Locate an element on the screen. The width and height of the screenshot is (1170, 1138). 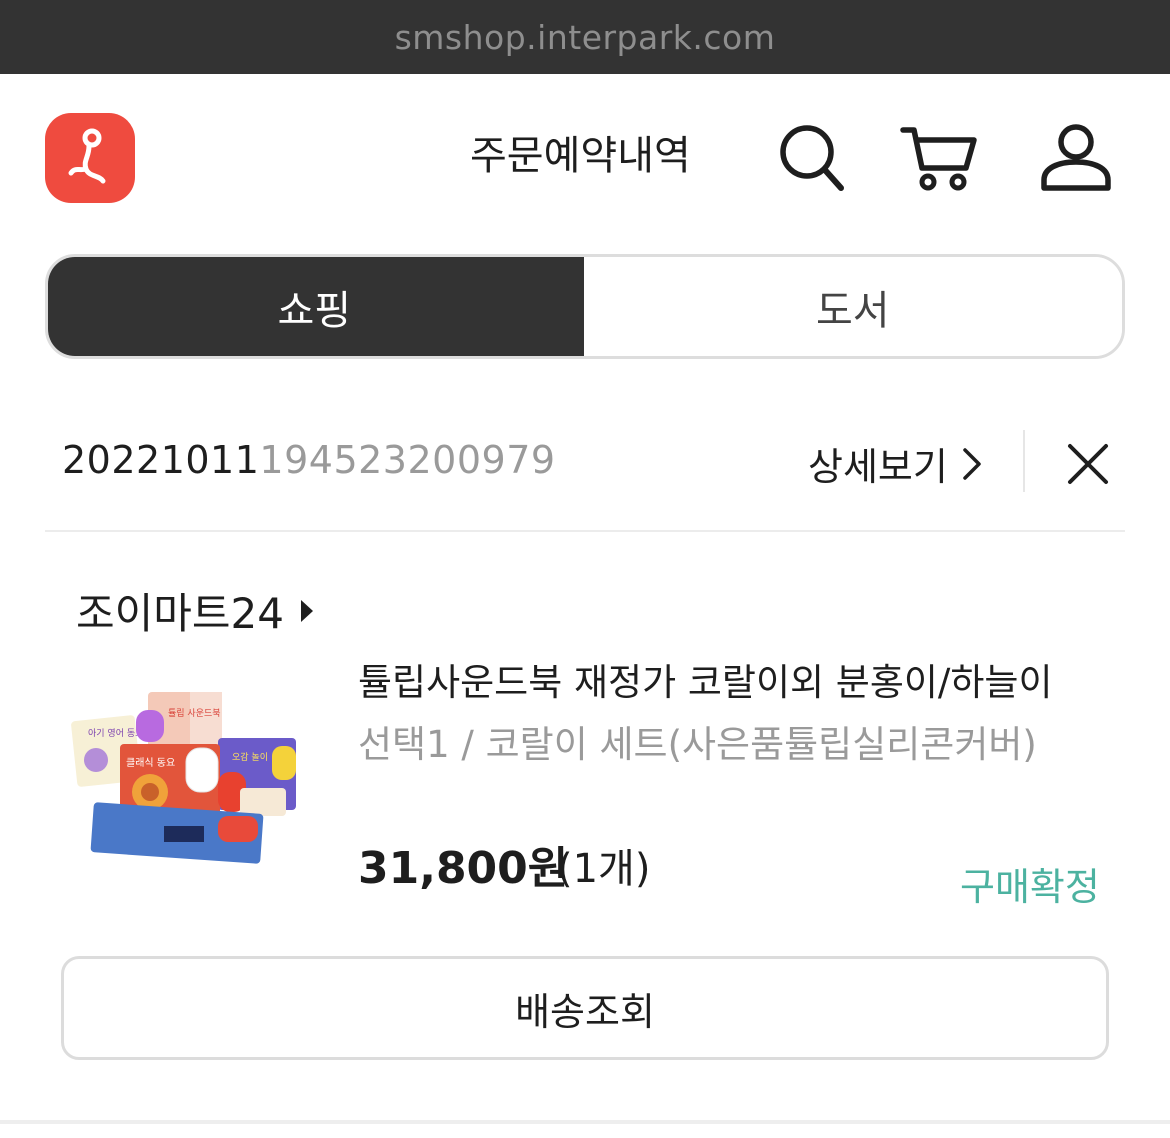
chevron-right-icon is located at coordinates (972, 463).